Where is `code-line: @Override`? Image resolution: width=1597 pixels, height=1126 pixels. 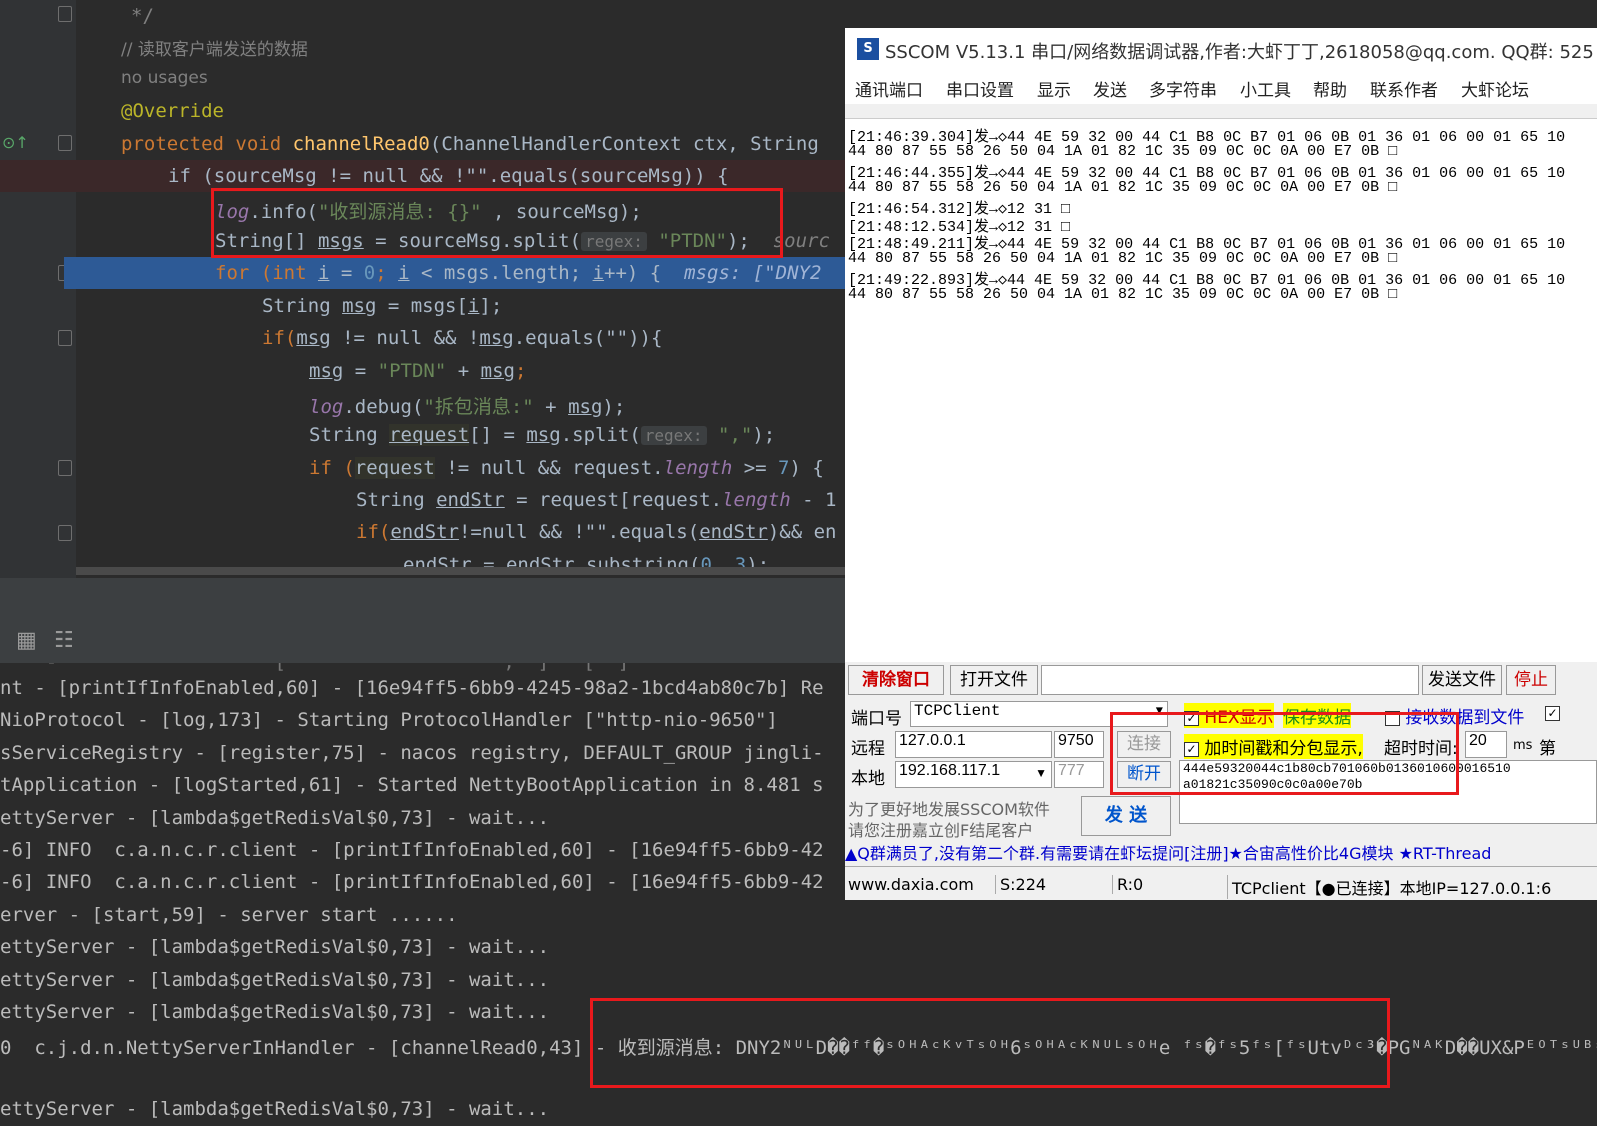 code-line: @Override is located at coordinates (422, 111).